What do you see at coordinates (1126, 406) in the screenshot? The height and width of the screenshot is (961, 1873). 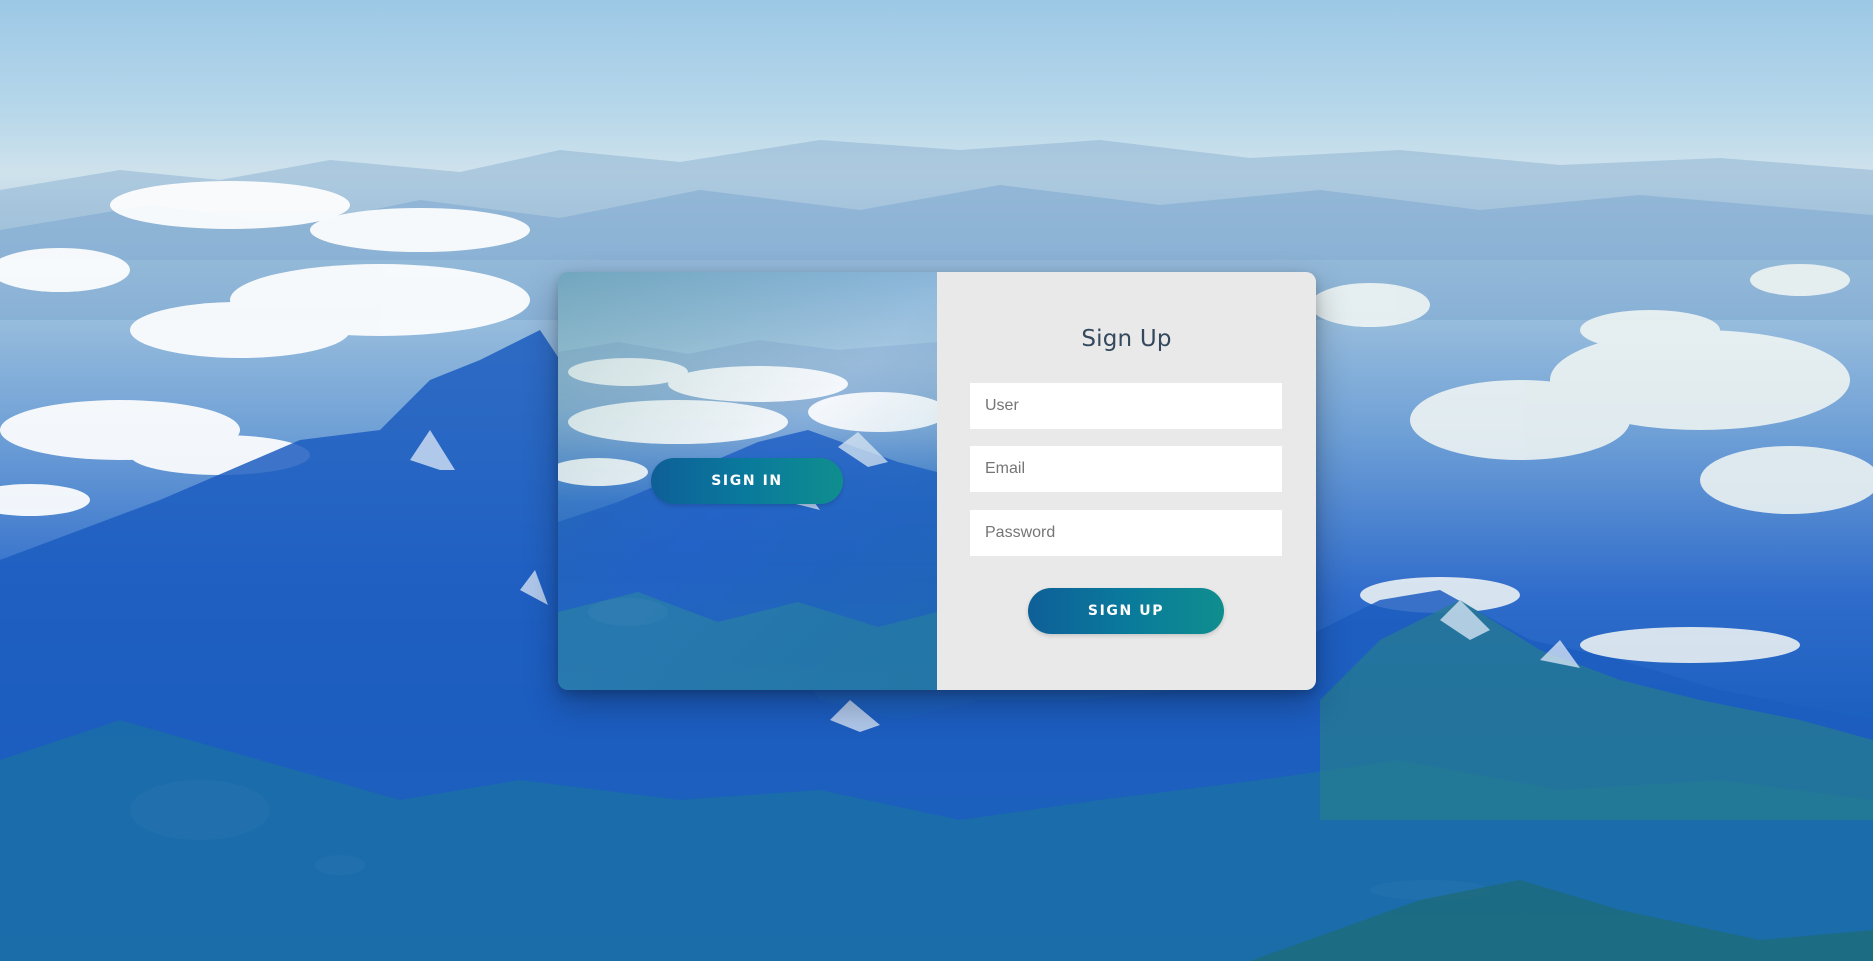 I see `user-input` at bounding box center [1126, 406].